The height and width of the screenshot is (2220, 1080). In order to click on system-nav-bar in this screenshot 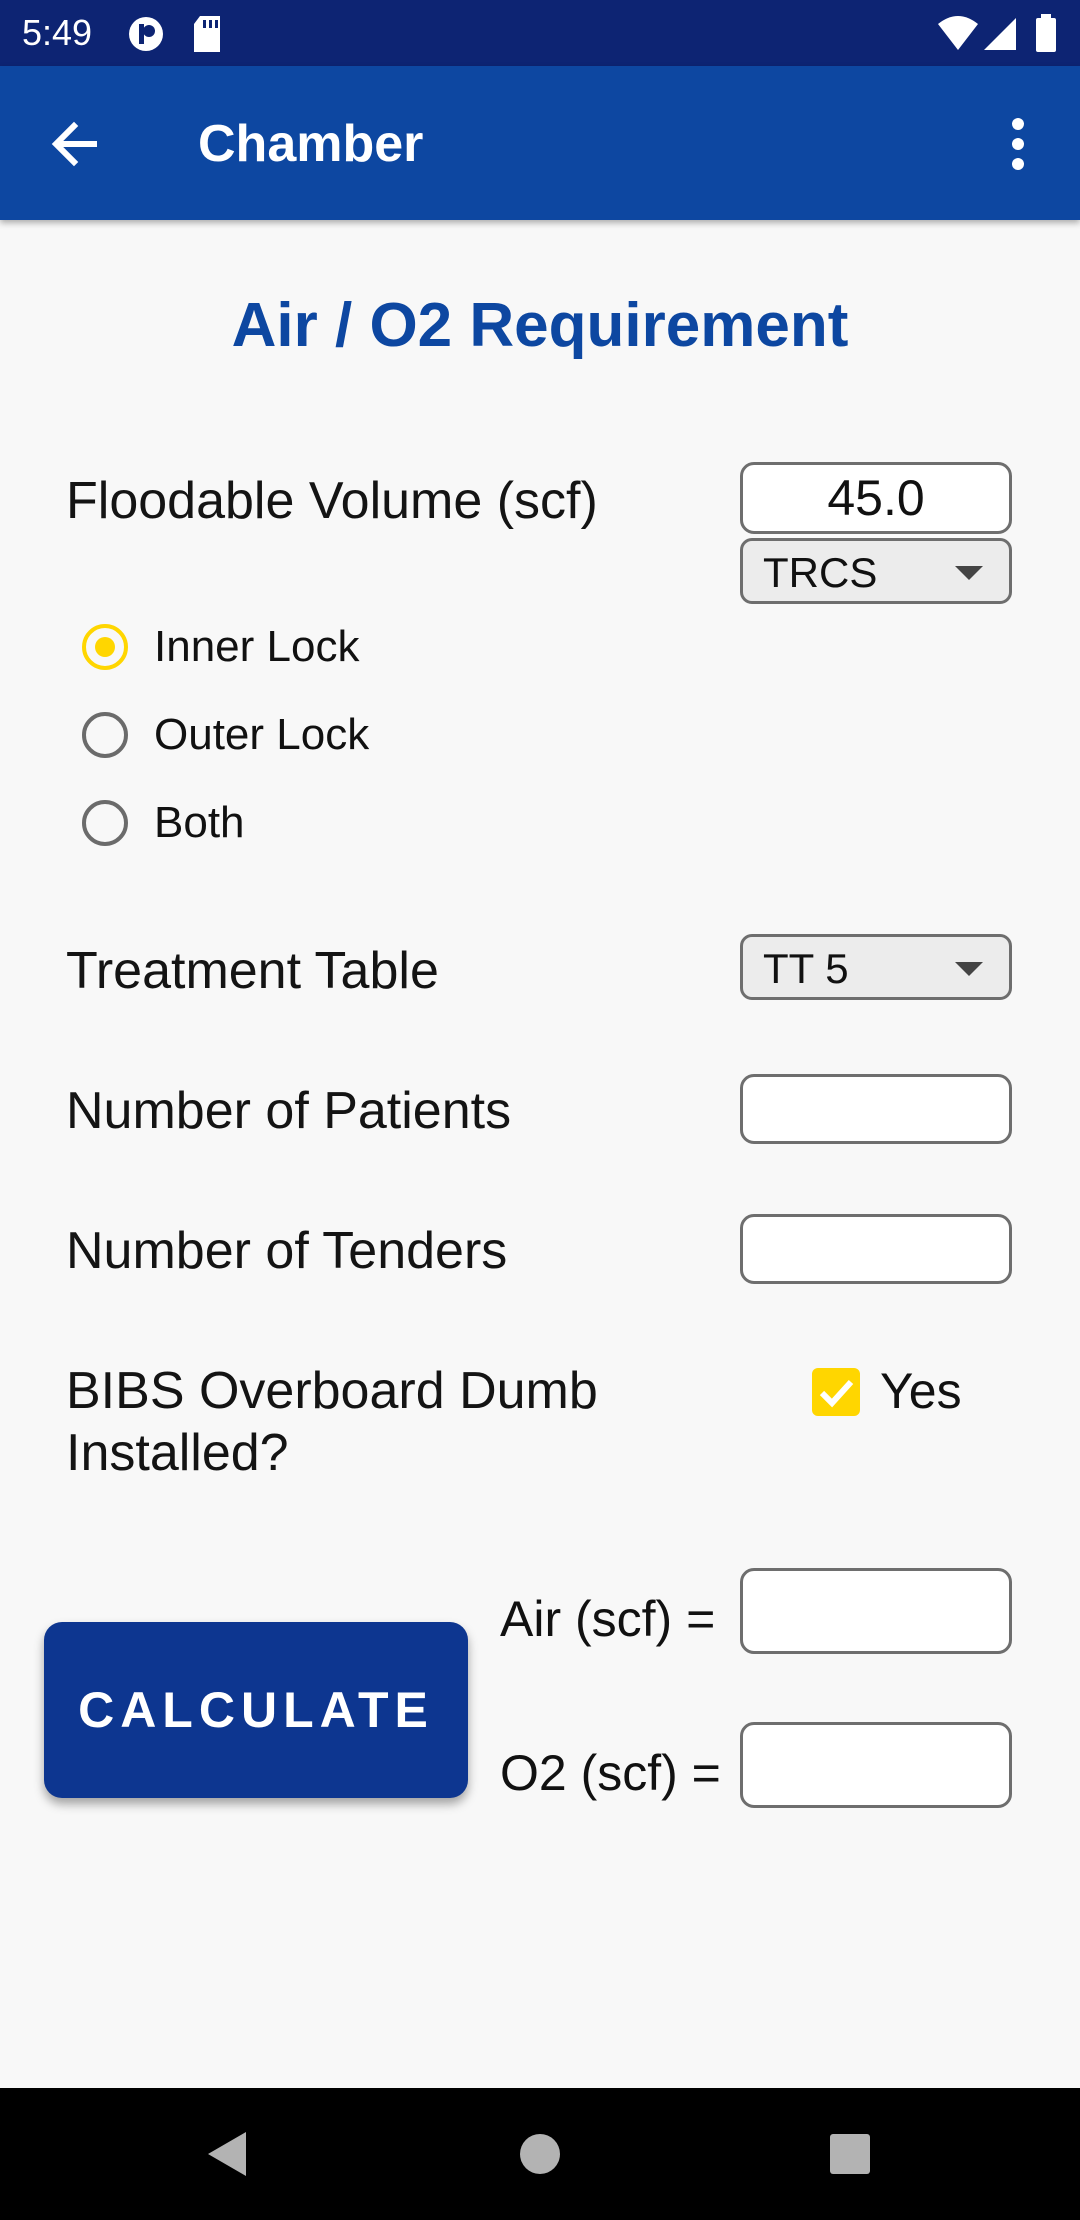, I will do `click(540, 2154)`.